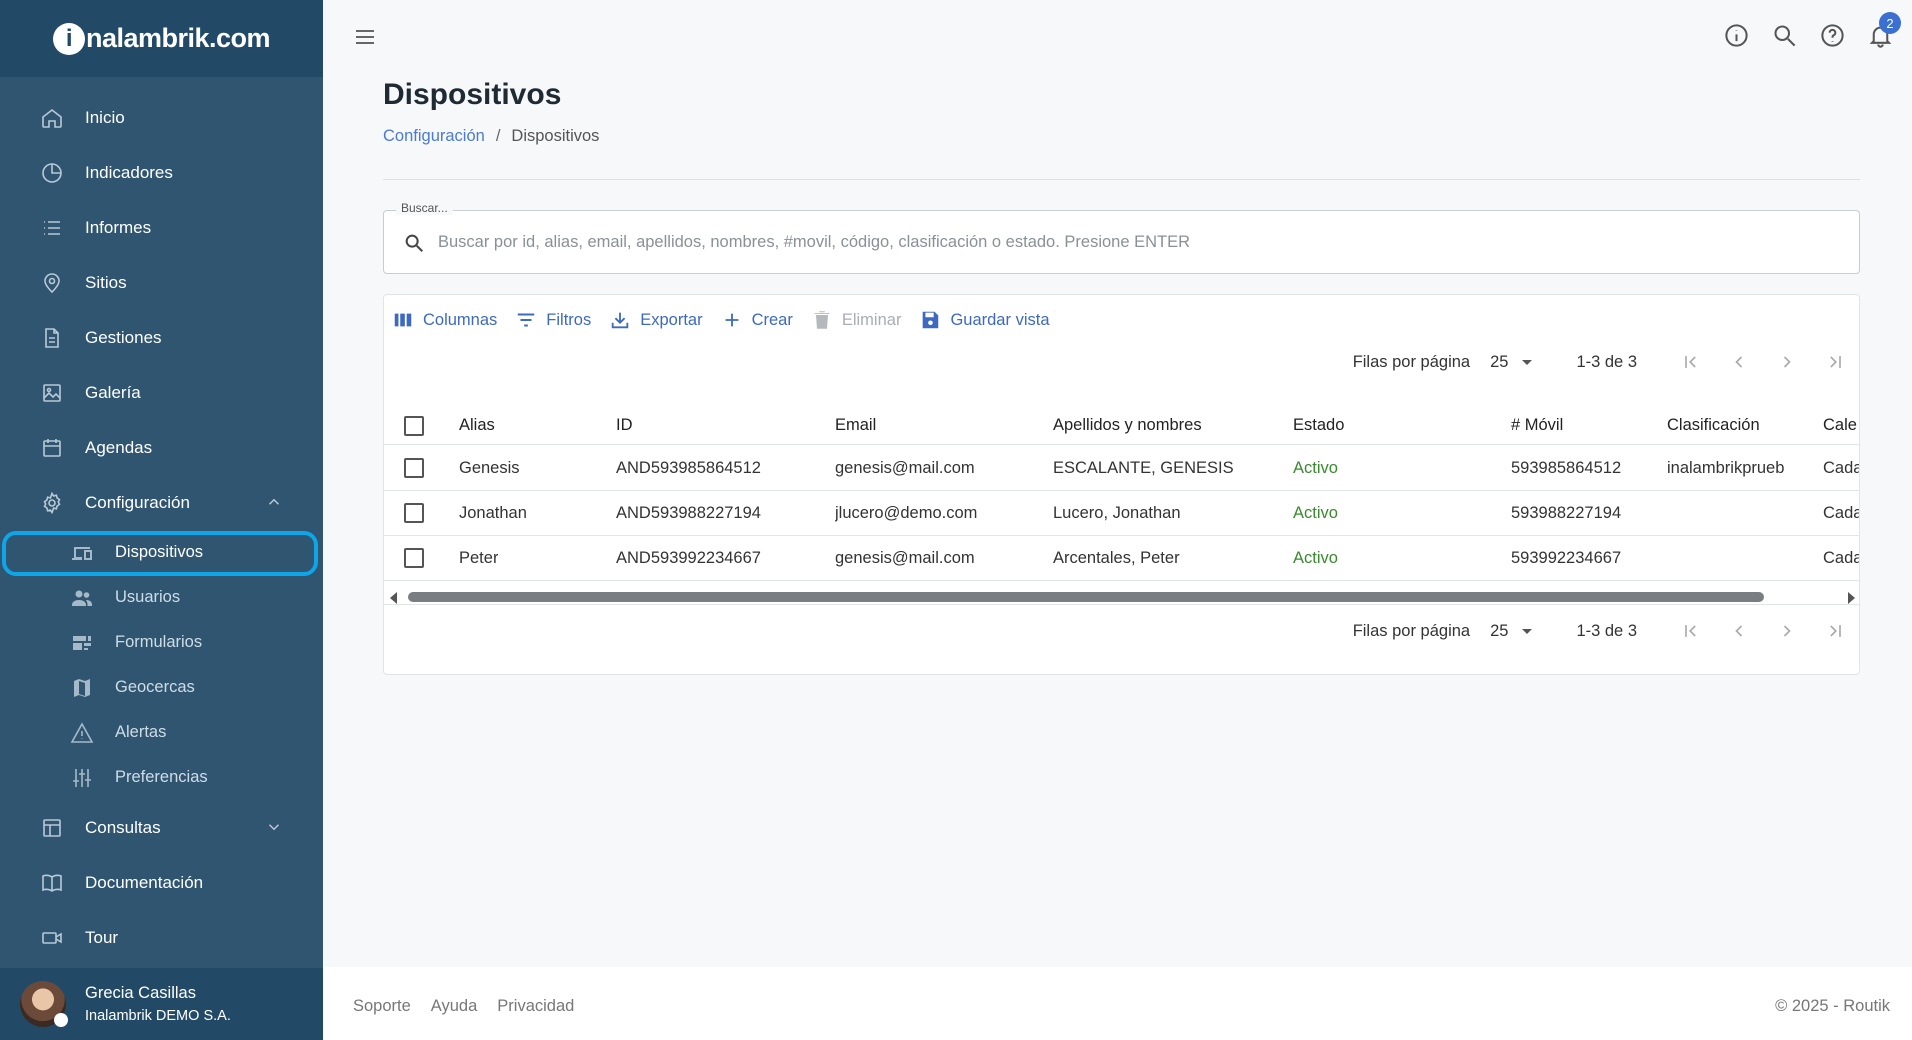  What do you see at coordinates (161, 38) in the screenshot?
I see `logo: i nalambrik.com` at bounding box center [161, 38].